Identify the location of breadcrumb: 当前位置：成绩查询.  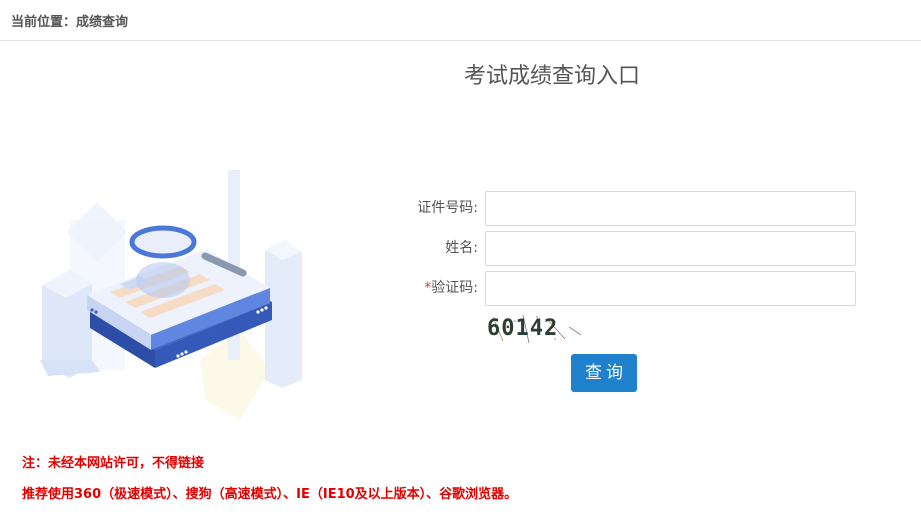
(460, 20).